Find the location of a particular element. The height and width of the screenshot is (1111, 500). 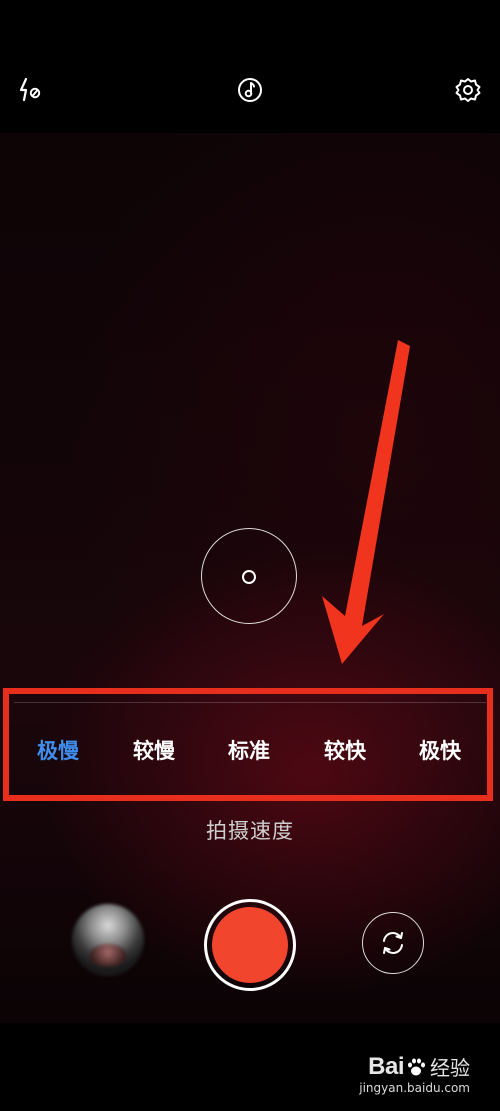

focus-point is located at coordinates (249, 577).